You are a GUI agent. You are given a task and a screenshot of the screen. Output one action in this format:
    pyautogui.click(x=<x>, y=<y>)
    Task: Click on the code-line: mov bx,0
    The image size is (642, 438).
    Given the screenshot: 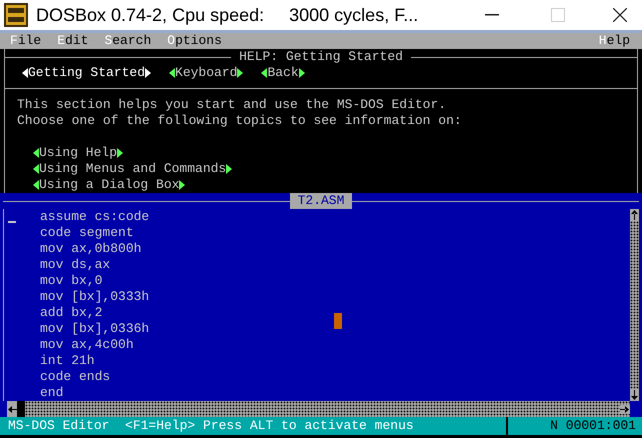 What is the action you would take?
    pyautogui.click(x=71, y=281)
    